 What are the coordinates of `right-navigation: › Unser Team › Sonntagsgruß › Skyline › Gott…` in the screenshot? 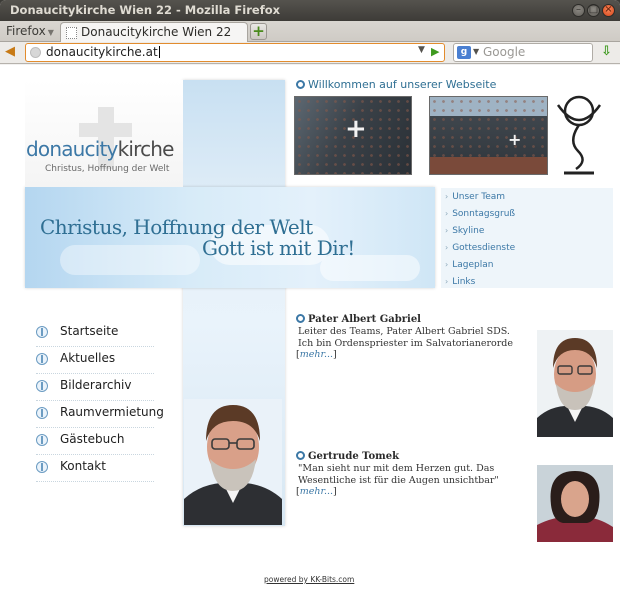 It's located at (527, 238).